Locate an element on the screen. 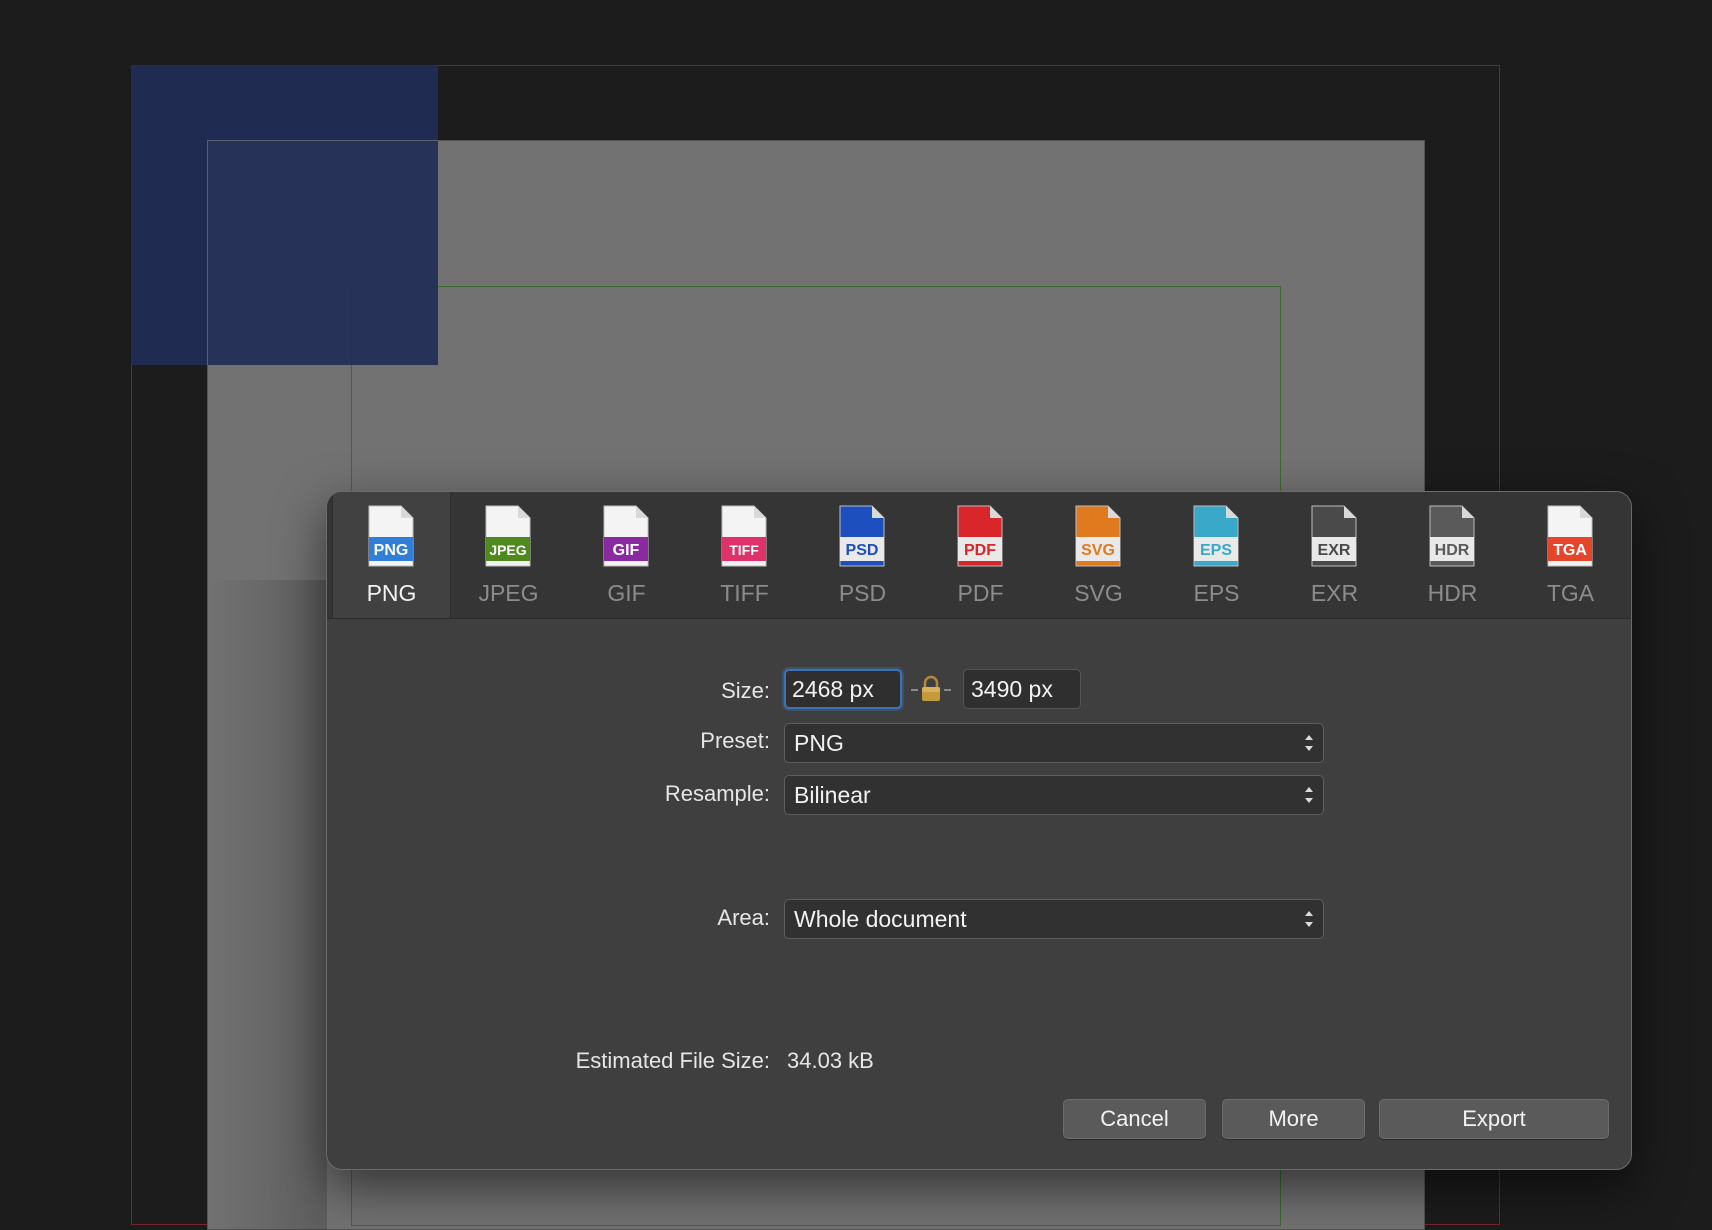 This screenshot has height=1230, width=1712. format-badge-text: PSD is located at coordinates (862, 550).